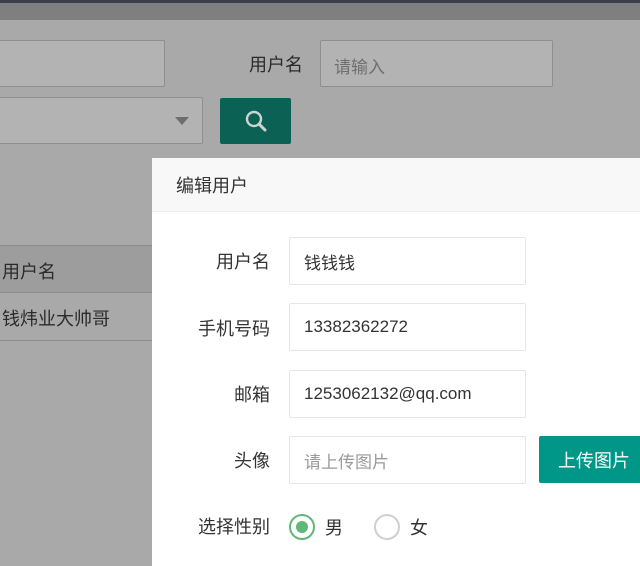  Describe the element at coordinates (407, 394) in the screenshot. I see `email-field: 1253062132@qq.com` at that location.